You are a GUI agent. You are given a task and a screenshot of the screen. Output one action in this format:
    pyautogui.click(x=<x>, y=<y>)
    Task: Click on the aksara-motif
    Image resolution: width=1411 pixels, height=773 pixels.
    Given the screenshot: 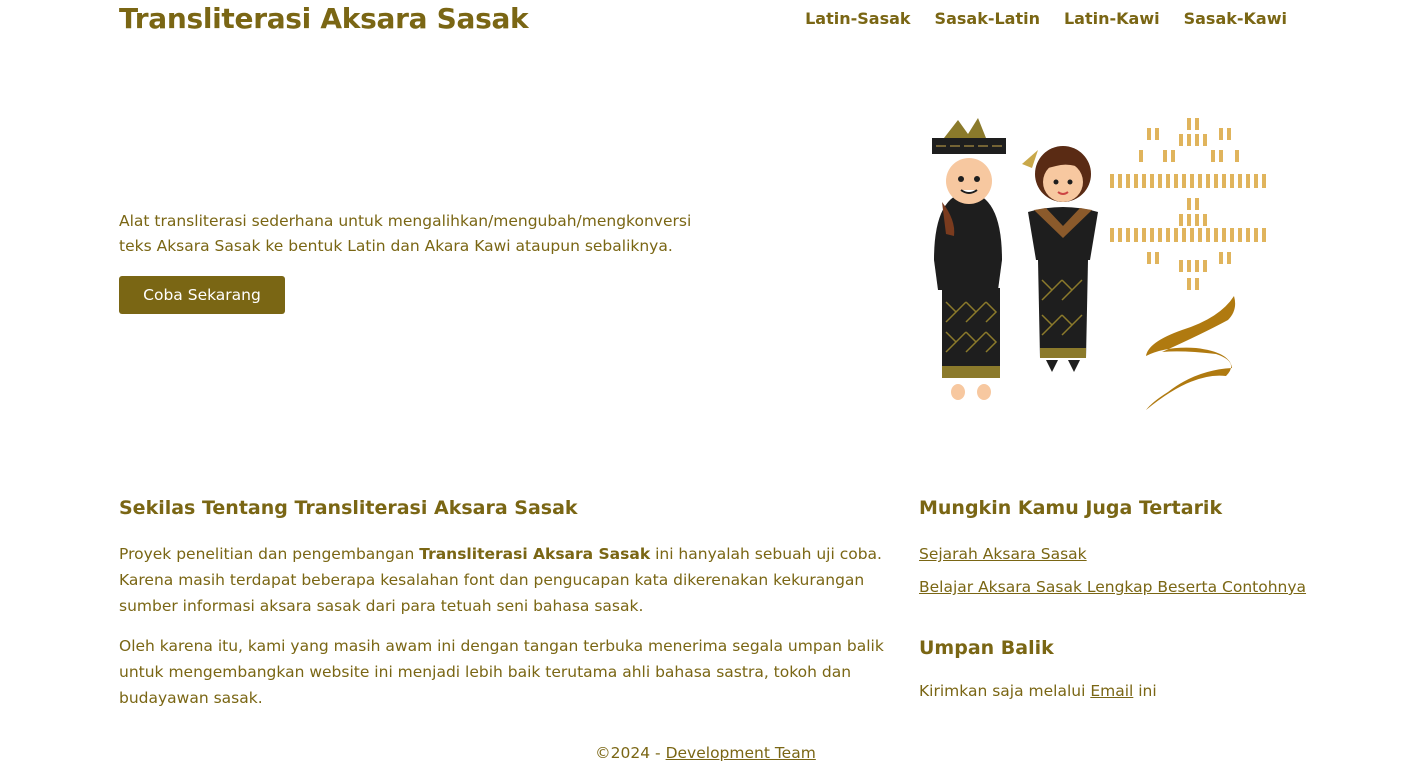 What is the action you would take?
    pyautogui.click(x=1188, y=264)
    